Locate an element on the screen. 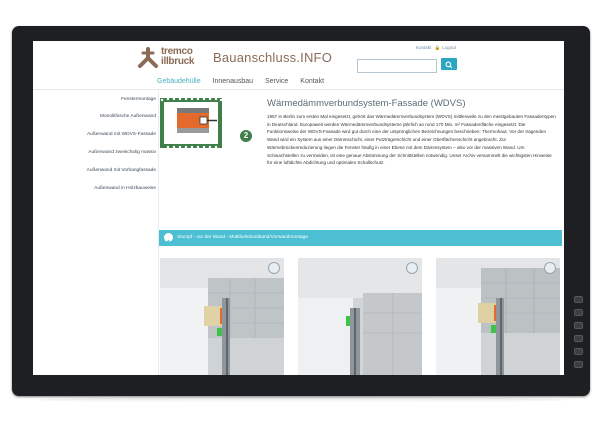 The height and width of the screenshot is (425, 600). chevron-up-icon is located at coordinates (168, 238).